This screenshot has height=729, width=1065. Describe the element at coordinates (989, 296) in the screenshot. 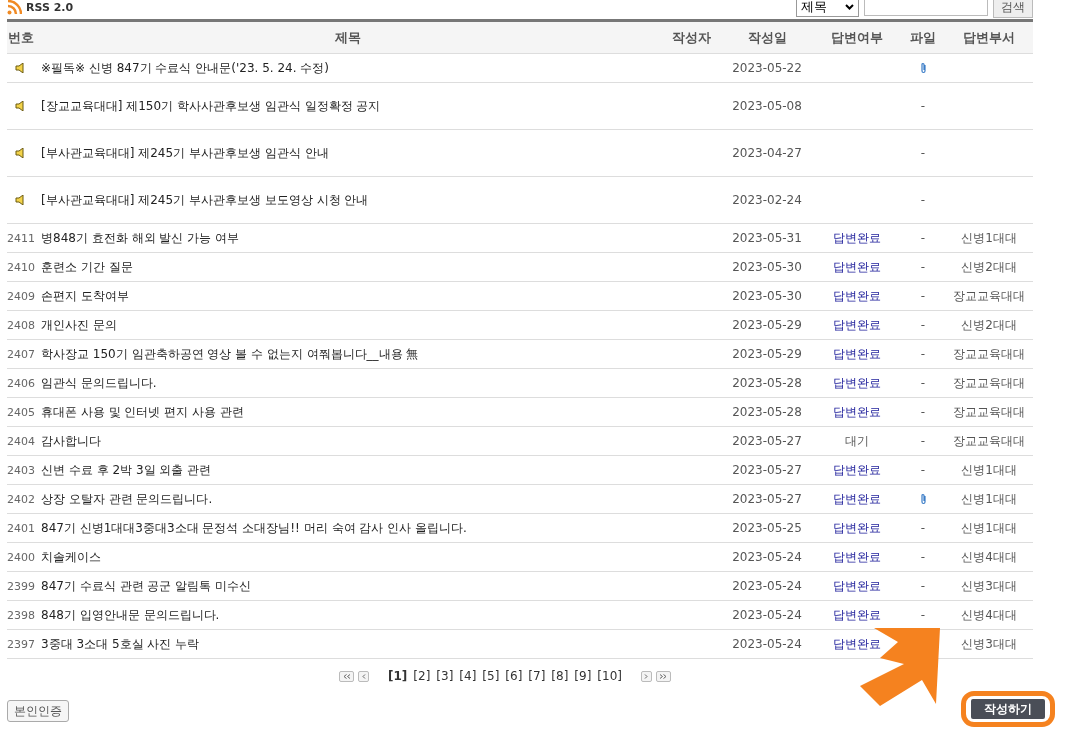

I see `department: 장교교육대대` at that location.